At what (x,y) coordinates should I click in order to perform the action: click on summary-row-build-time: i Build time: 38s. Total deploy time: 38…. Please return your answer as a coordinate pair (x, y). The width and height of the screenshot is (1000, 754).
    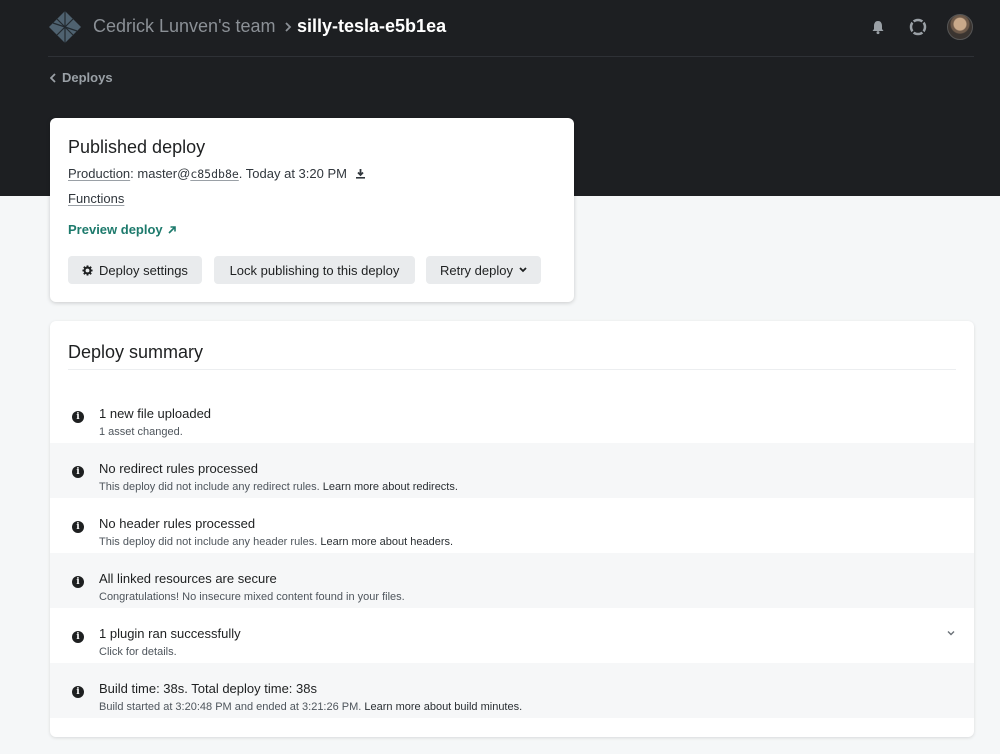
    Looking at the image, I should click on (512, 690).